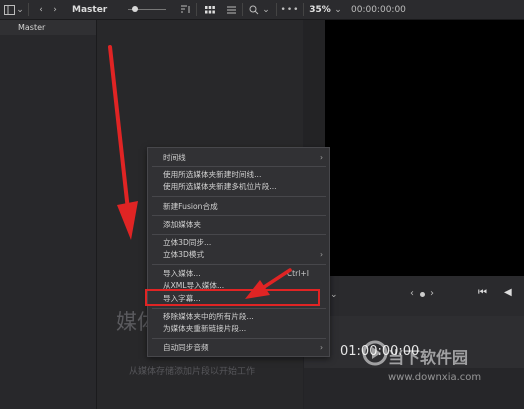 Image resolution: width=524 pixels, height=409 pixels. Describe the element at coordinates (422, 294) in the screenshot. I see `jog-indicator-icon` at that location.